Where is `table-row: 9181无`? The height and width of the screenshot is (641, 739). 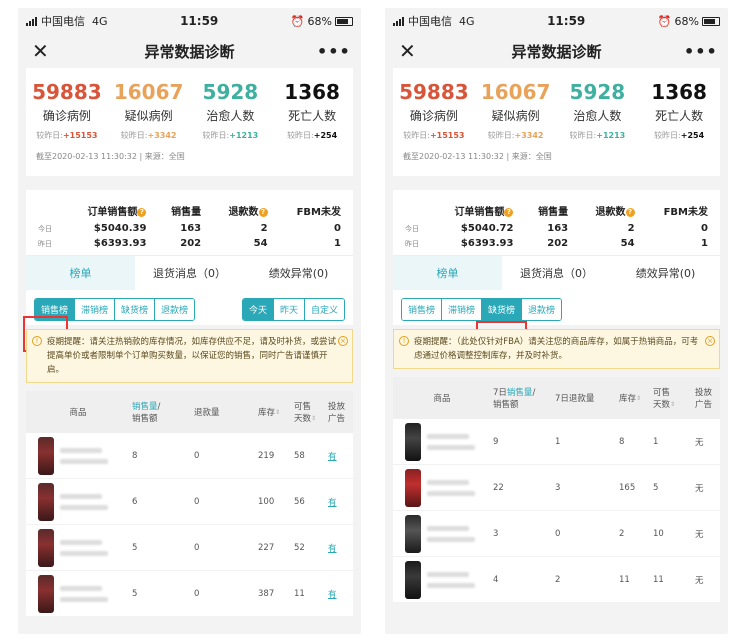 table-row: 9181无 is located at coordinates (556, 442).